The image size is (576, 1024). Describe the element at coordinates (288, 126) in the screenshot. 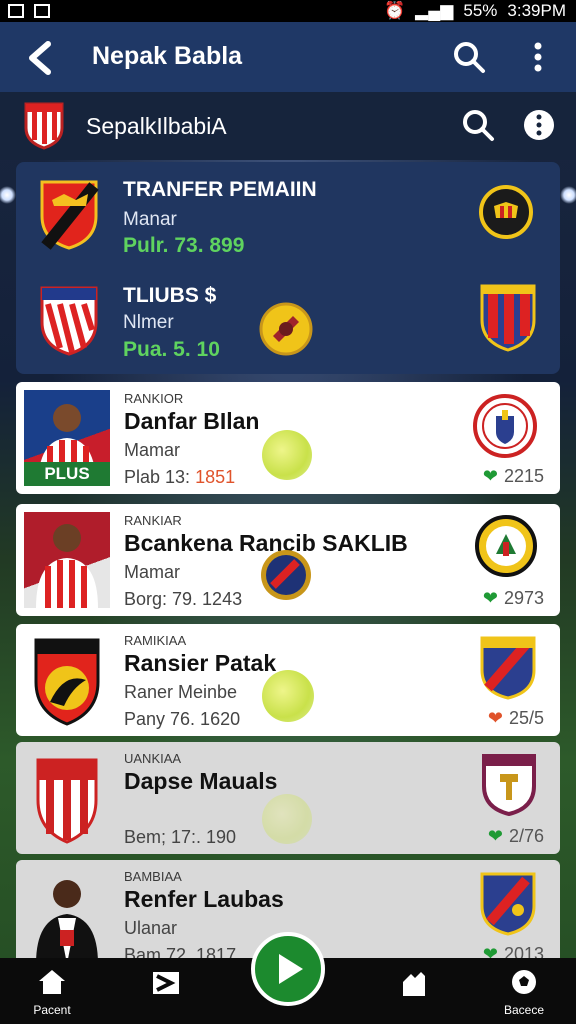

I see `club-header: SepalkIlbabiA` at that location.